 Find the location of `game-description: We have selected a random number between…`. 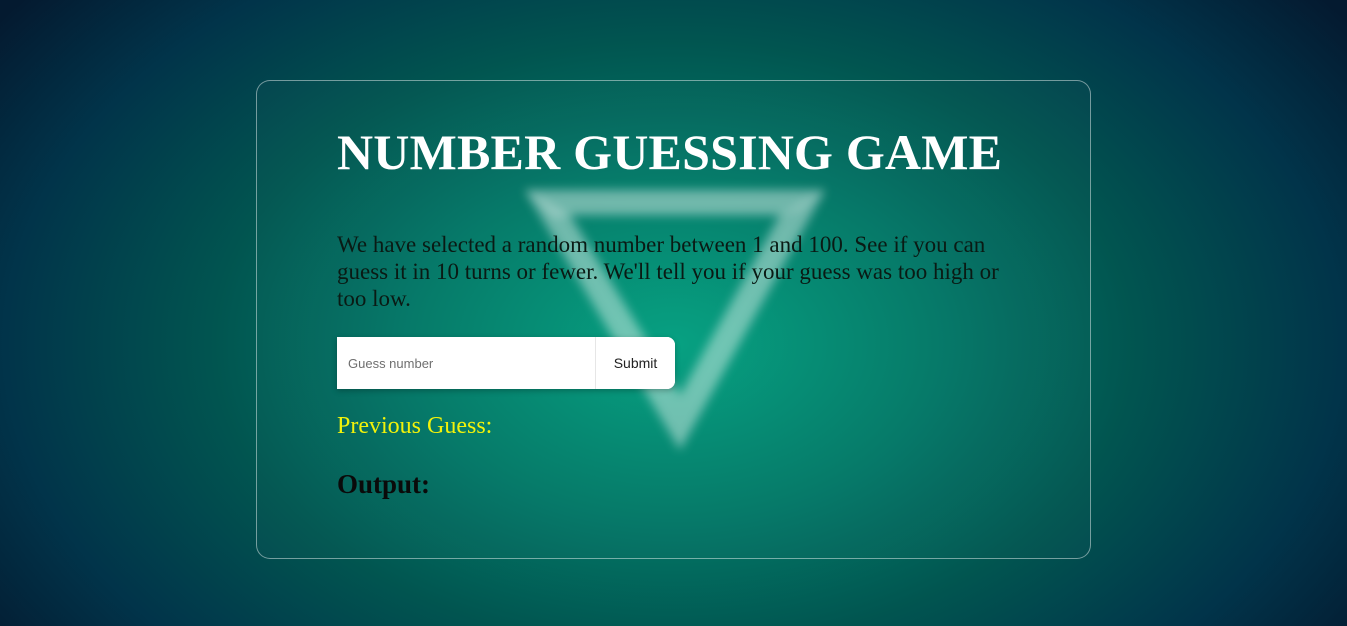

game-description: We have selected a random number between… is located at coordinates (668, 271).